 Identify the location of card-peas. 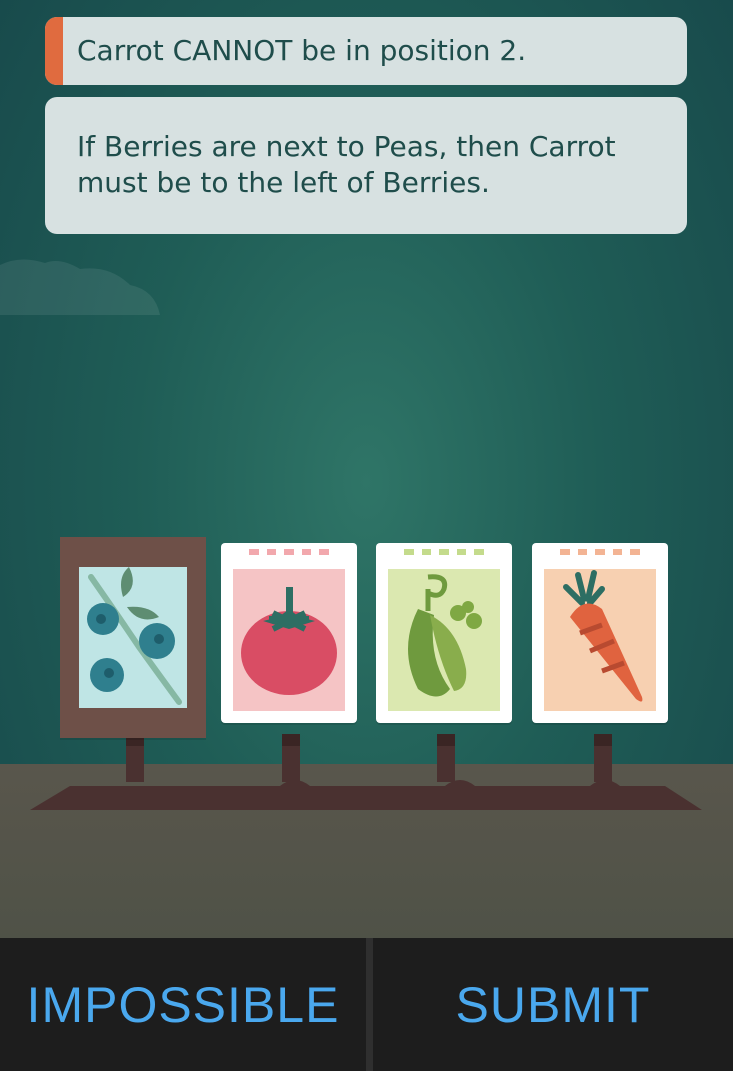
(444, 633).